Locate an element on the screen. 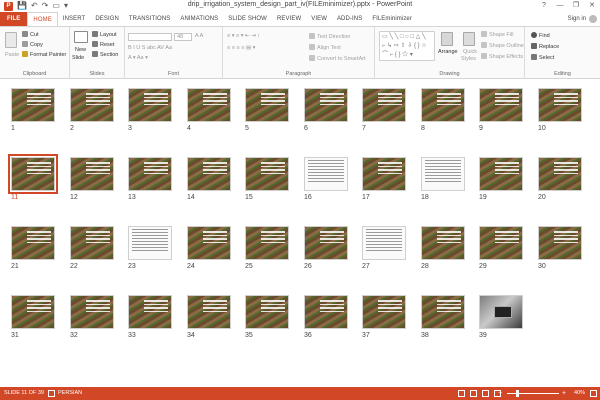 This screenshot has width=600, height=400. shape-effects-button: Shape Effects is located at coordinates (502, 57).